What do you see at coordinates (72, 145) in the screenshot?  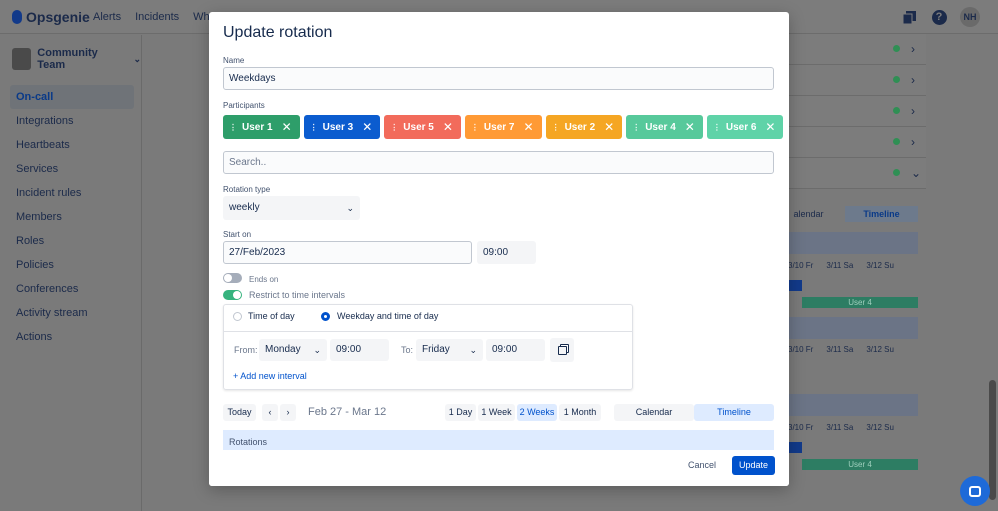 I see `sidebar-item-heartbeats: Heartbeats` at bounding box center [72, 145].